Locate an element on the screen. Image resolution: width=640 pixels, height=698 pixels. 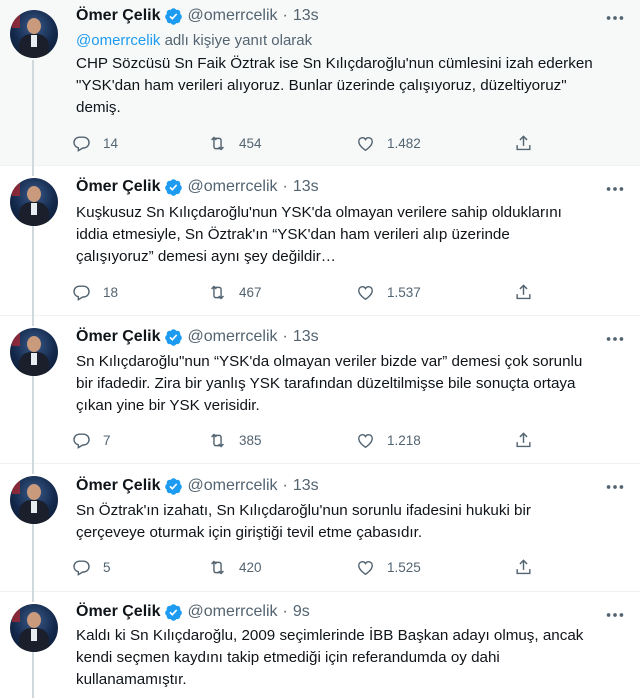
like-count: 1.482 is located at coordinates (404, 143).